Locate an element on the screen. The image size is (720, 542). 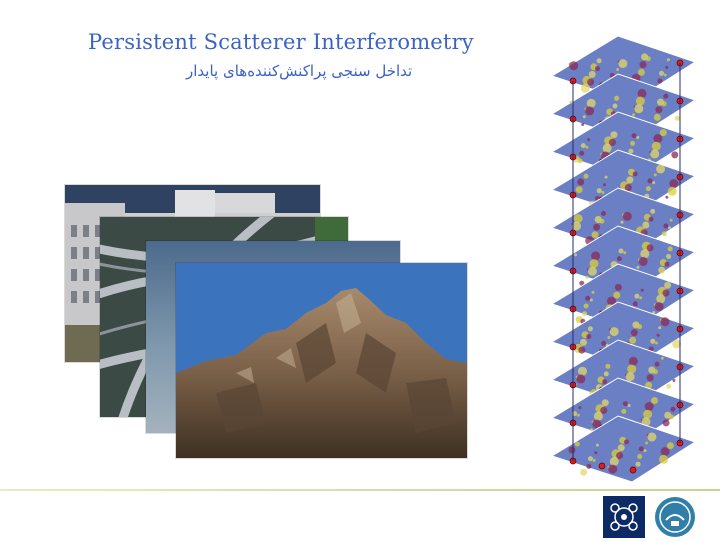
slide-title: Persistent Scatterer Interferometry is located at coordinates (281, 42).